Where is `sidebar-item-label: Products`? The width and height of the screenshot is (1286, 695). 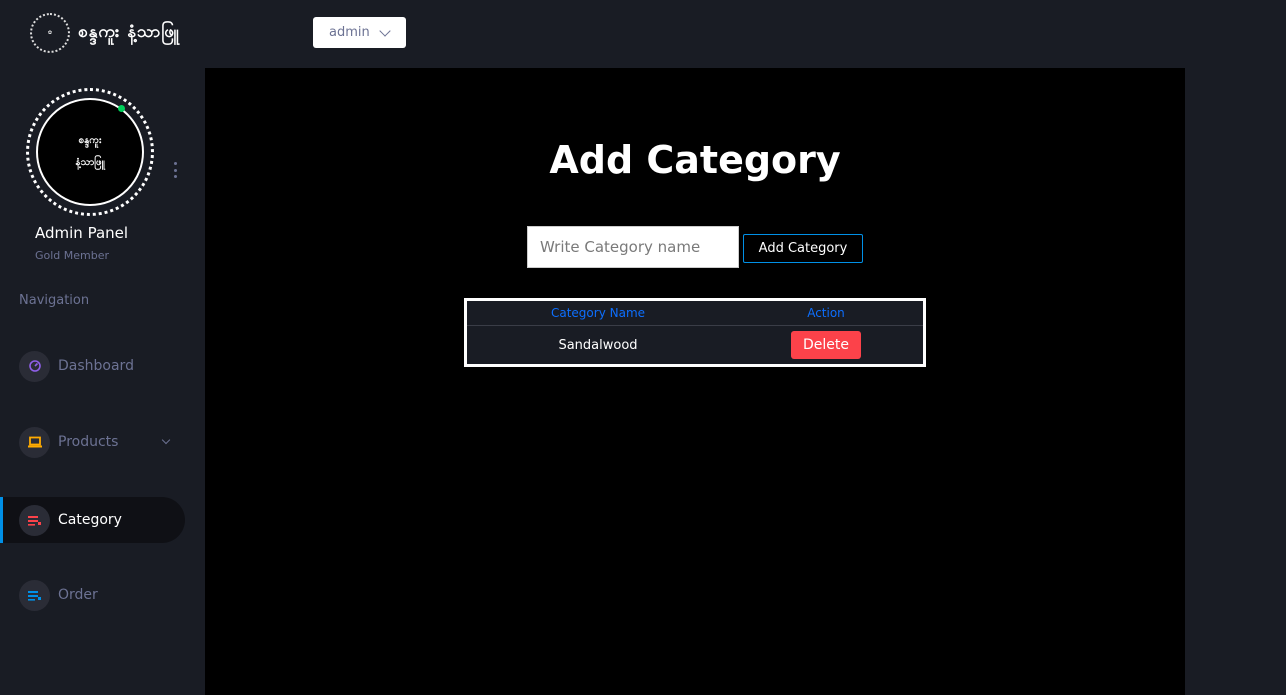
sidebar-item-label: Products is located at coordinates (88, 442).